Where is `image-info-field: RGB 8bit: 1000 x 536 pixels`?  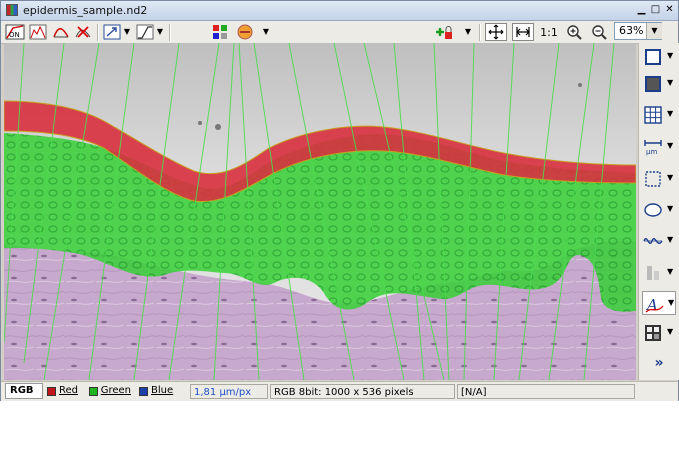
image-info-field: RGB 8bit: 1000 x 536 pixels is located at coordinates (362, 391).